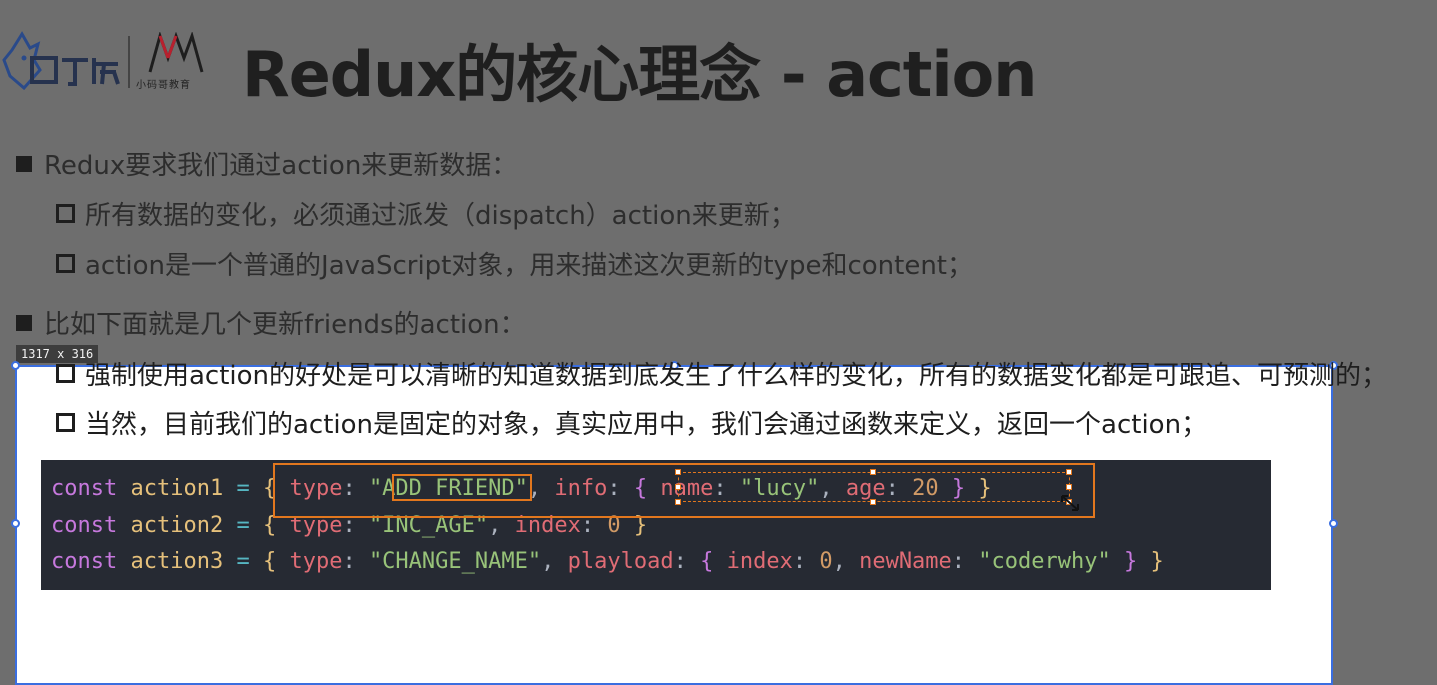 The image size is (1437, 685). I want to click on bullet-item: 比如下面就是几个更新friends的action：, so click(271, 322).